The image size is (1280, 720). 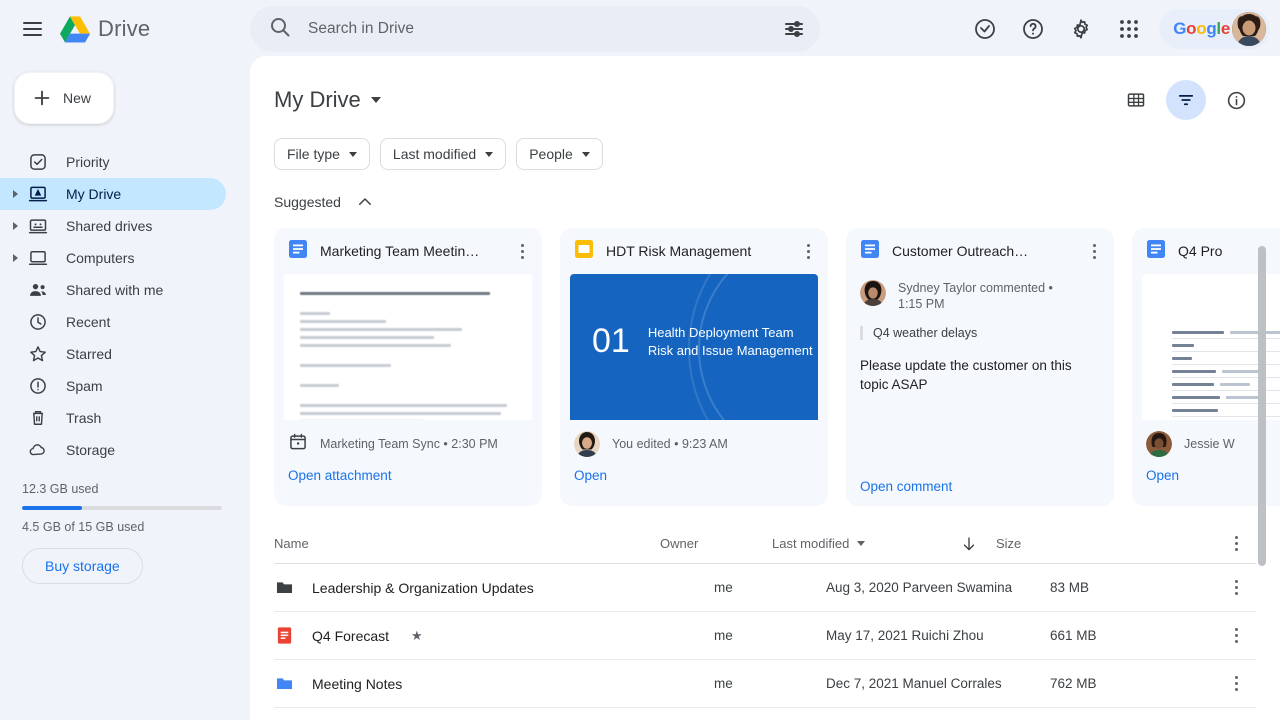 What do you see at coordinates (38, 354) in the screenshot?
I see `star-icon` at bounding box center [38, 354].